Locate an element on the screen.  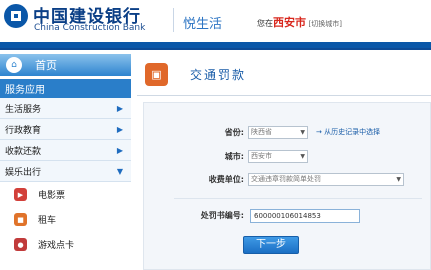
header-blue-bar is located at coordinates (215, 46).